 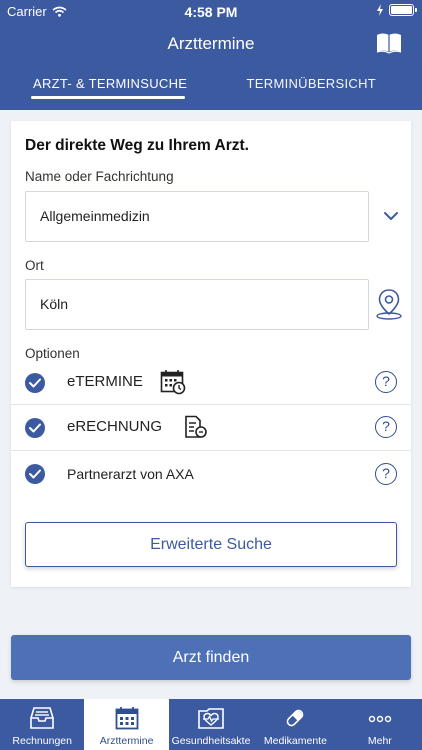 I want to click on tabbar-label: Gesundheitsakte, so click(x=211, y=741).